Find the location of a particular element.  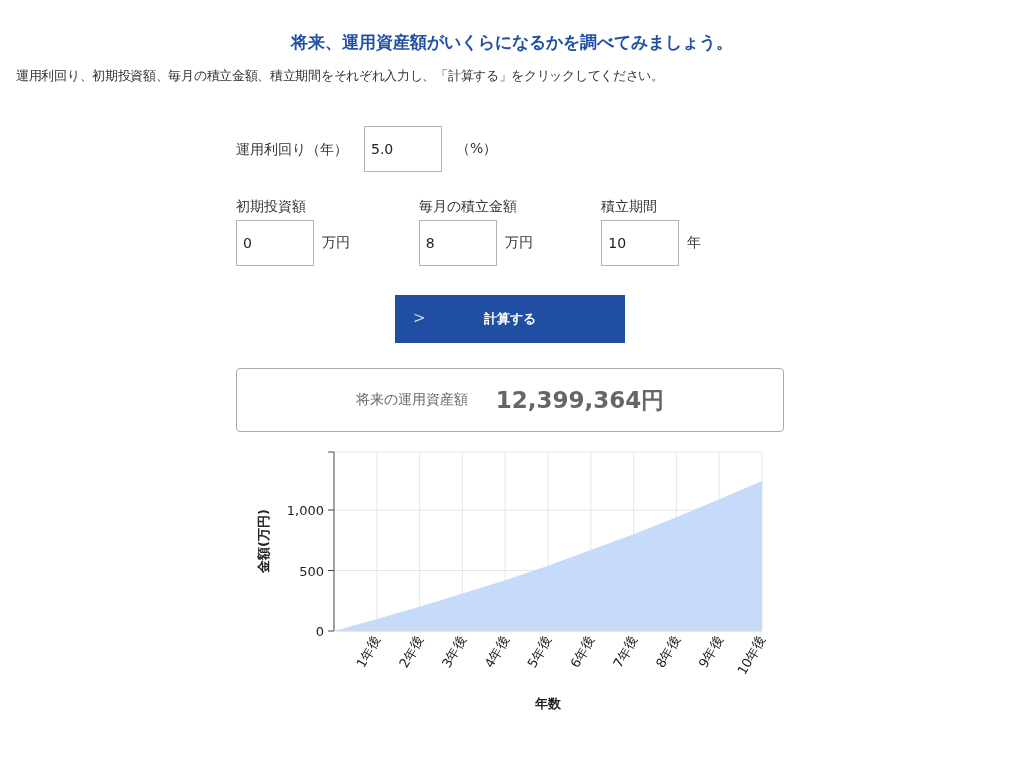

x-tick-label: 7年後 is located at coordinates (625, 652).